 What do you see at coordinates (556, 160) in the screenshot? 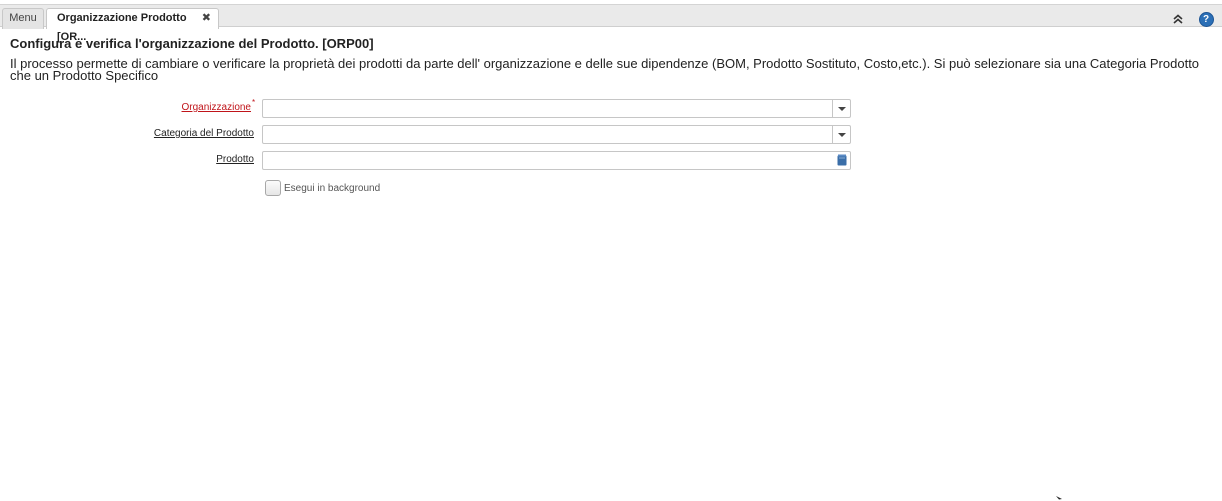
I see `product-field` at bounding box center [556, 160].